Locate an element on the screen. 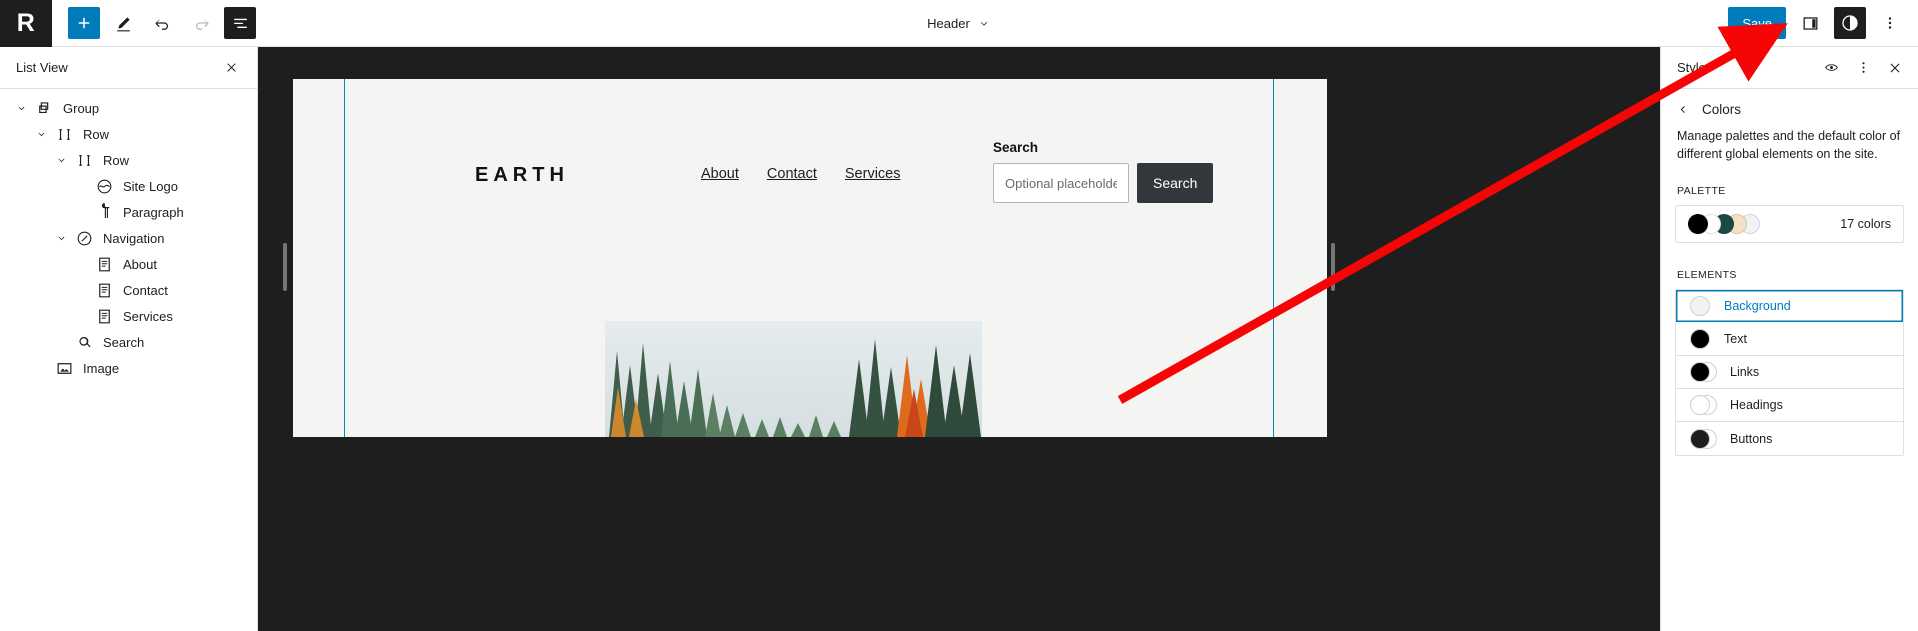  elements-list: Background Text Links Headings Buttons is located at coordinates (1789, 373).